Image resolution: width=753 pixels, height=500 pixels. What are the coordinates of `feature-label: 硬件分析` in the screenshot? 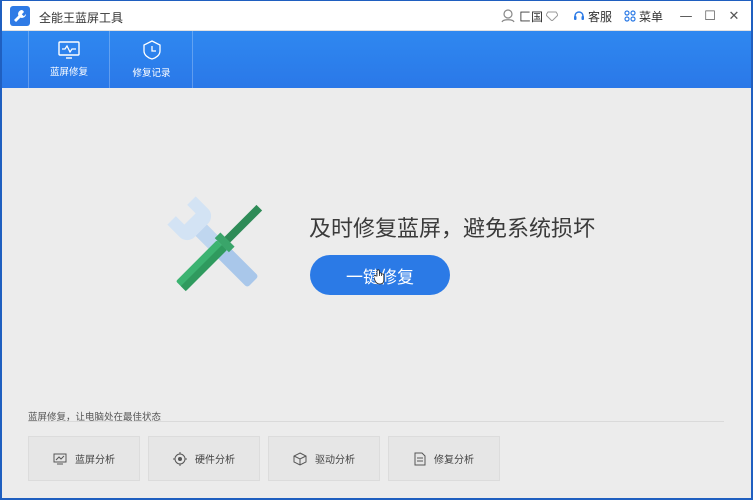 It's located at (215, 460).